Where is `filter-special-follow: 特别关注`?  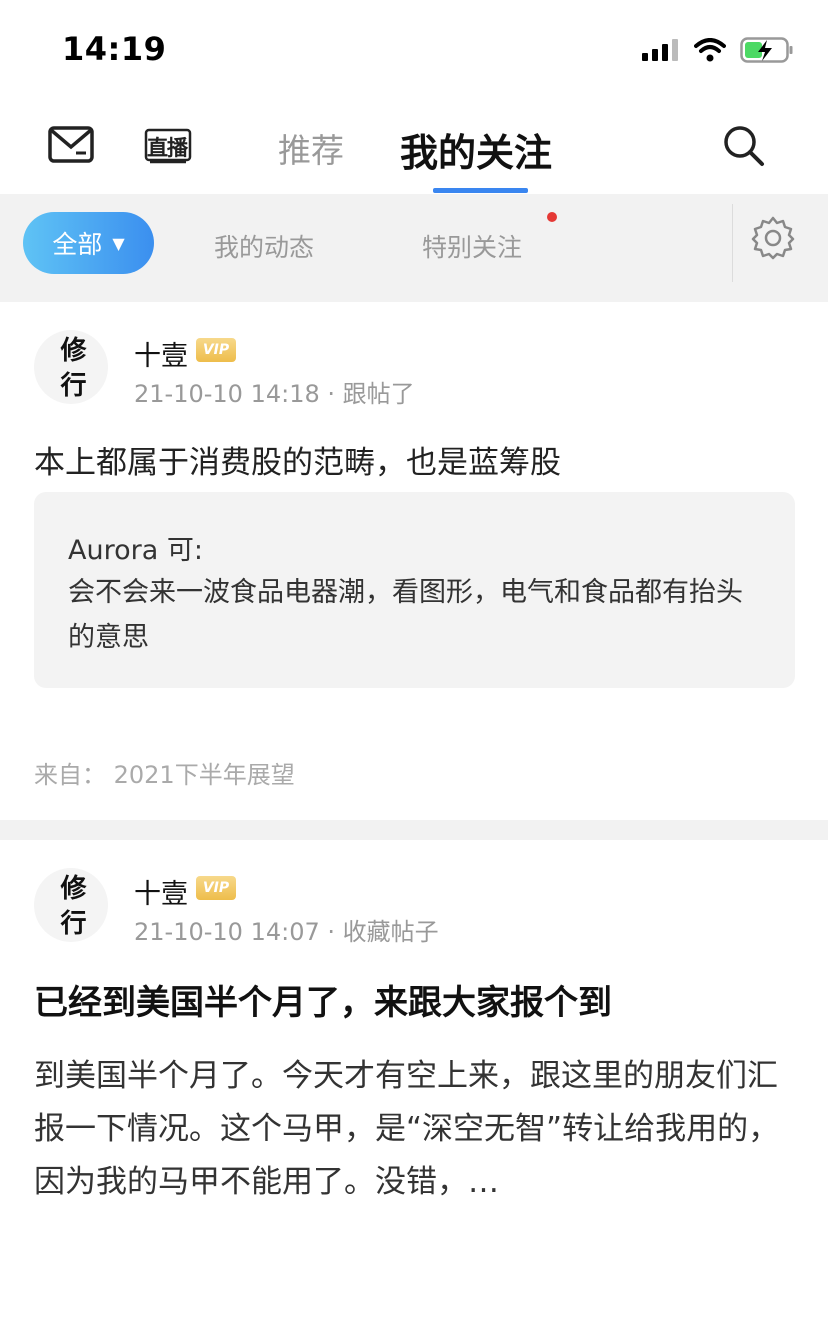 filter-special-follow: 特别关注 is located at coordinates (472, 246).